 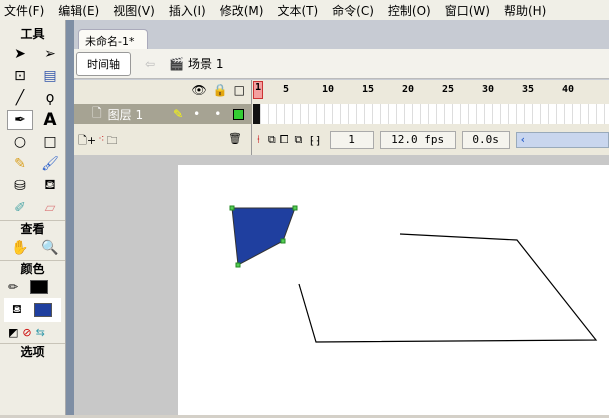 I want to click on outline-icon: □, so click(x=239, y=90).